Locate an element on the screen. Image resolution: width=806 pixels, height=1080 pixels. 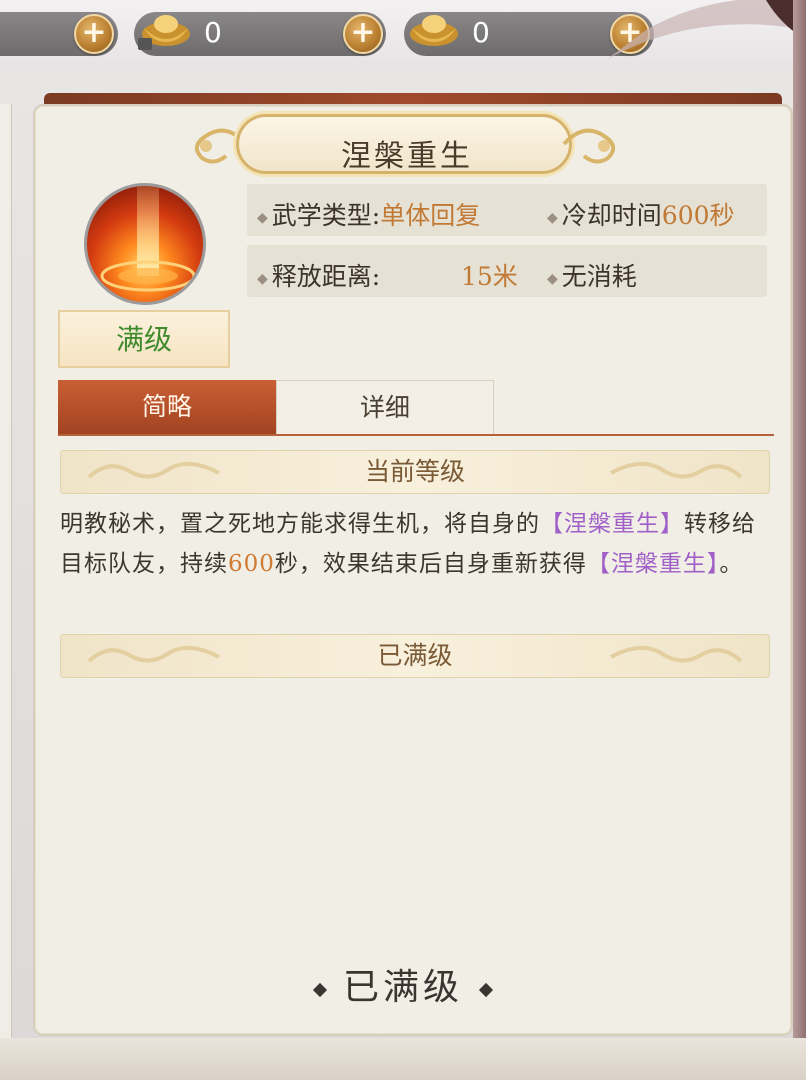
tab-brief: 简略 is located at coordinates (167, 407).